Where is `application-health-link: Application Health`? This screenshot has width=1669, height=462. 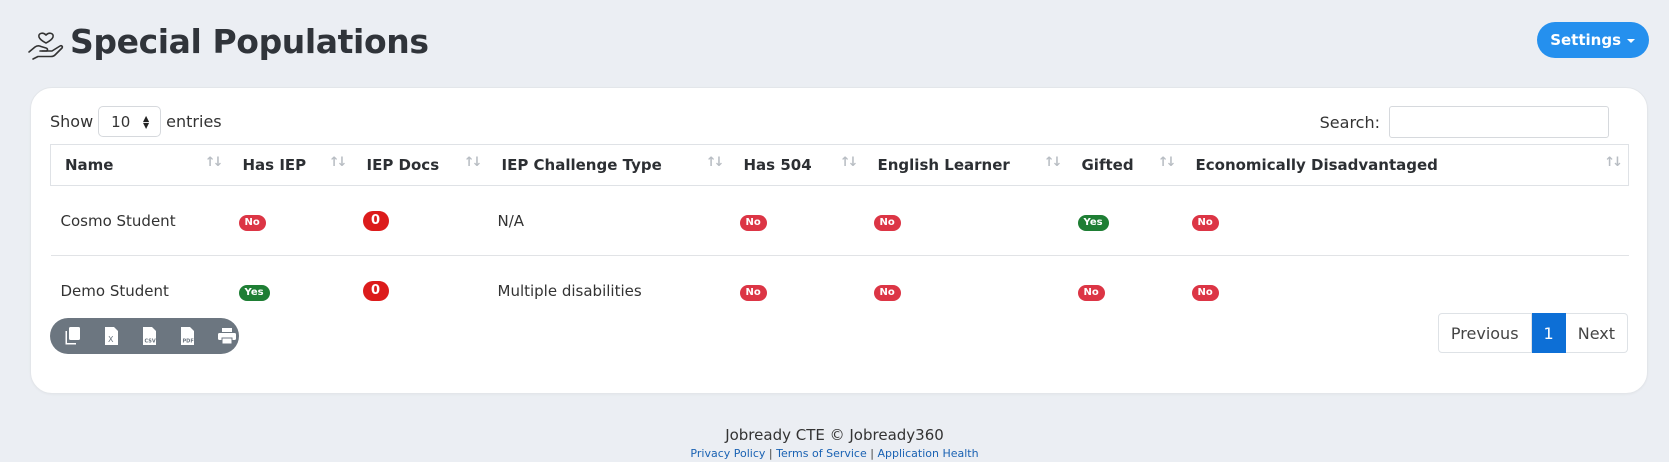
application-health-link: Application Health is located at coordinates (927, 453).